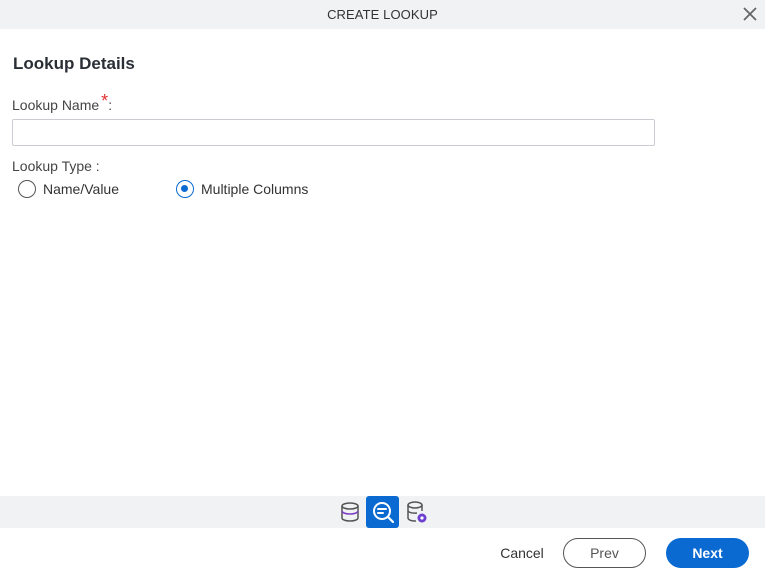  I want to click on radio-label-name-value: Name/Value, so click(81, 189).